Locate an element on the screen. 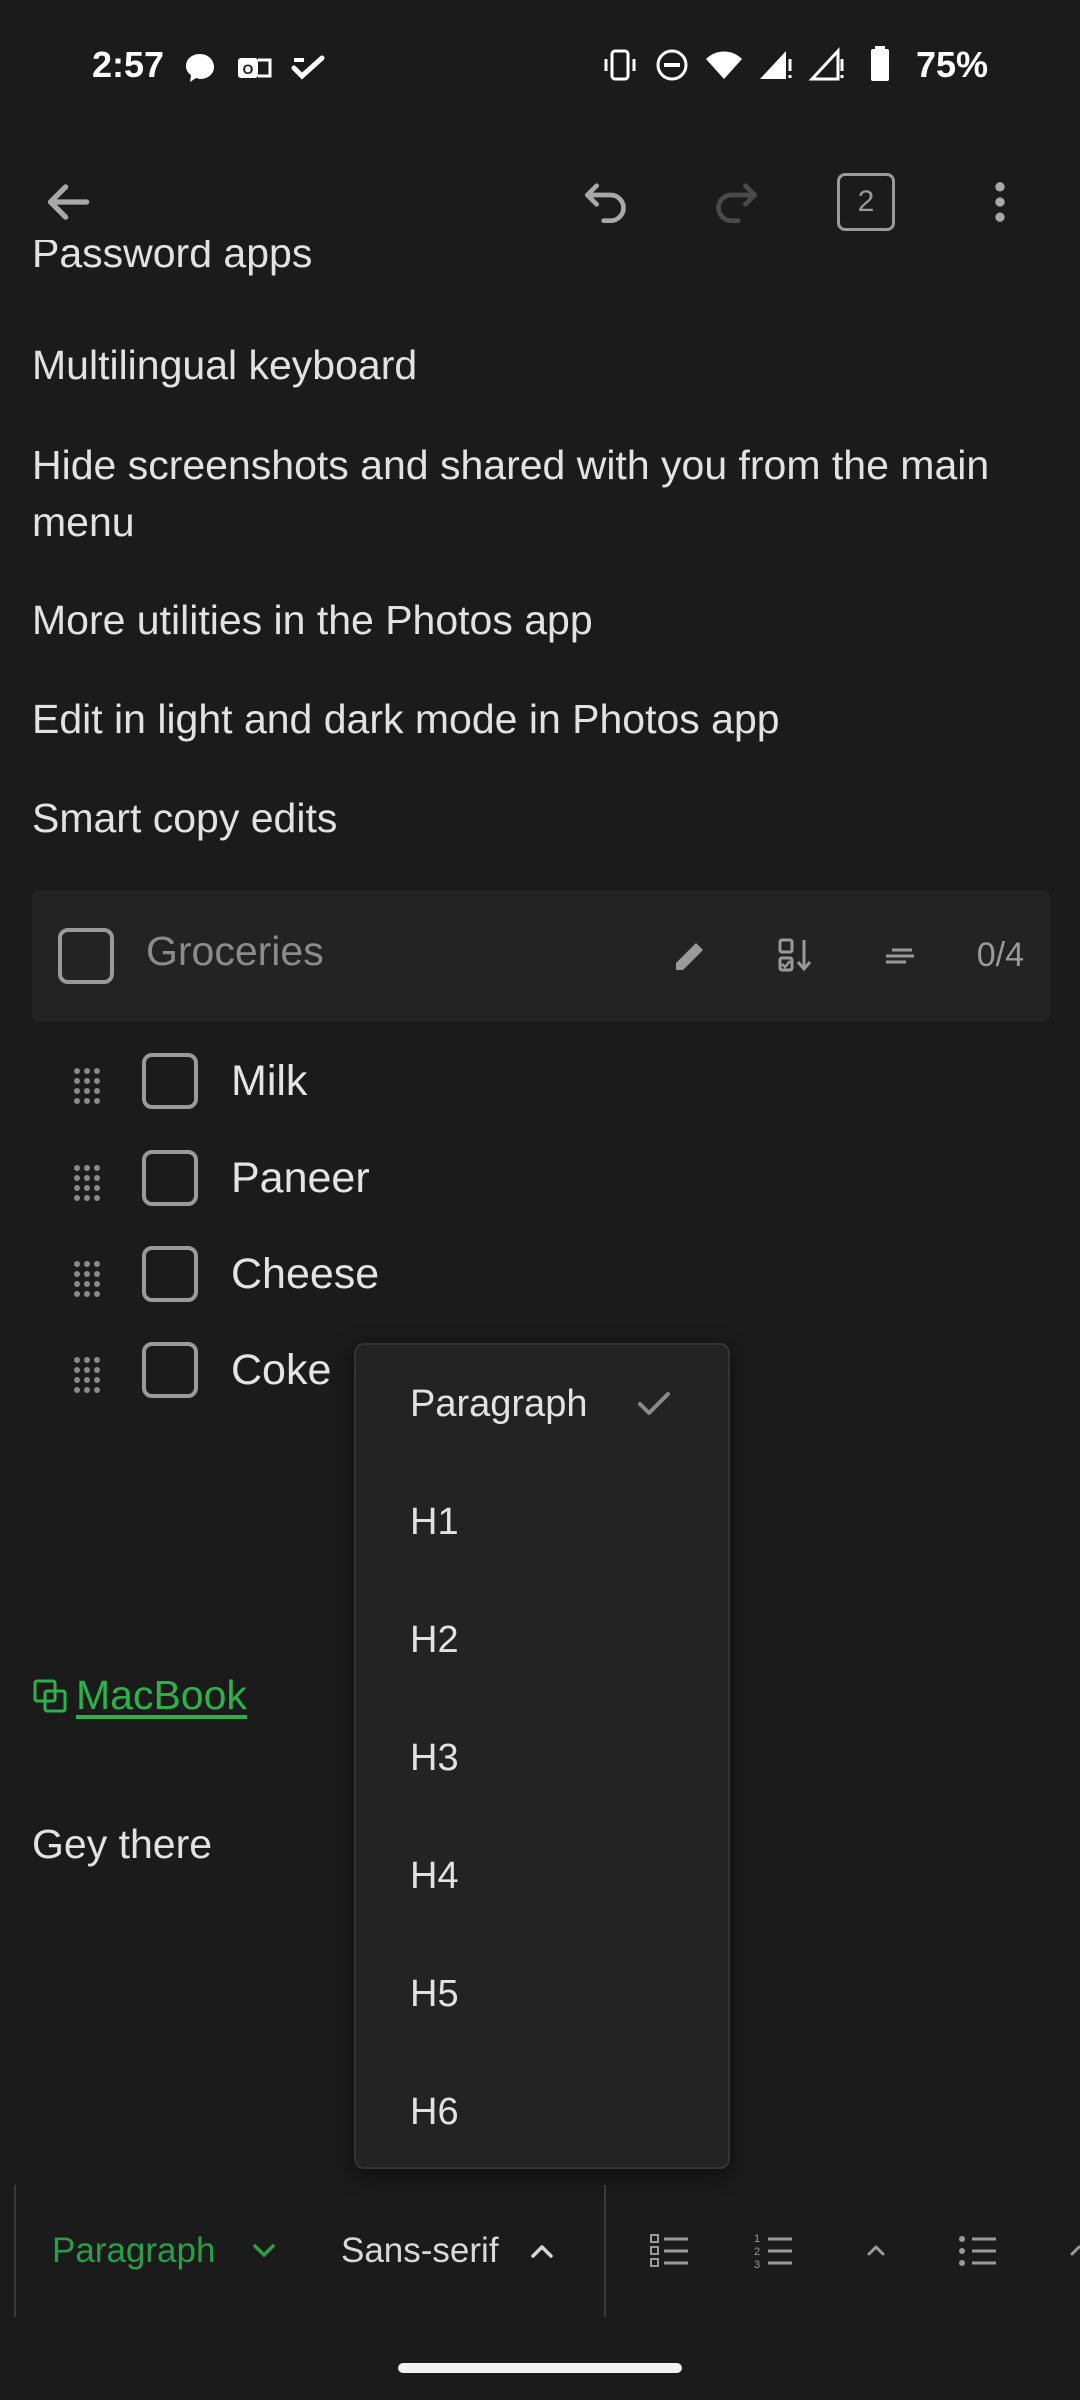 Image resolution: width=1080 pixels, height=2400 pixels. lines-icon is located at coordinates (900, 956).